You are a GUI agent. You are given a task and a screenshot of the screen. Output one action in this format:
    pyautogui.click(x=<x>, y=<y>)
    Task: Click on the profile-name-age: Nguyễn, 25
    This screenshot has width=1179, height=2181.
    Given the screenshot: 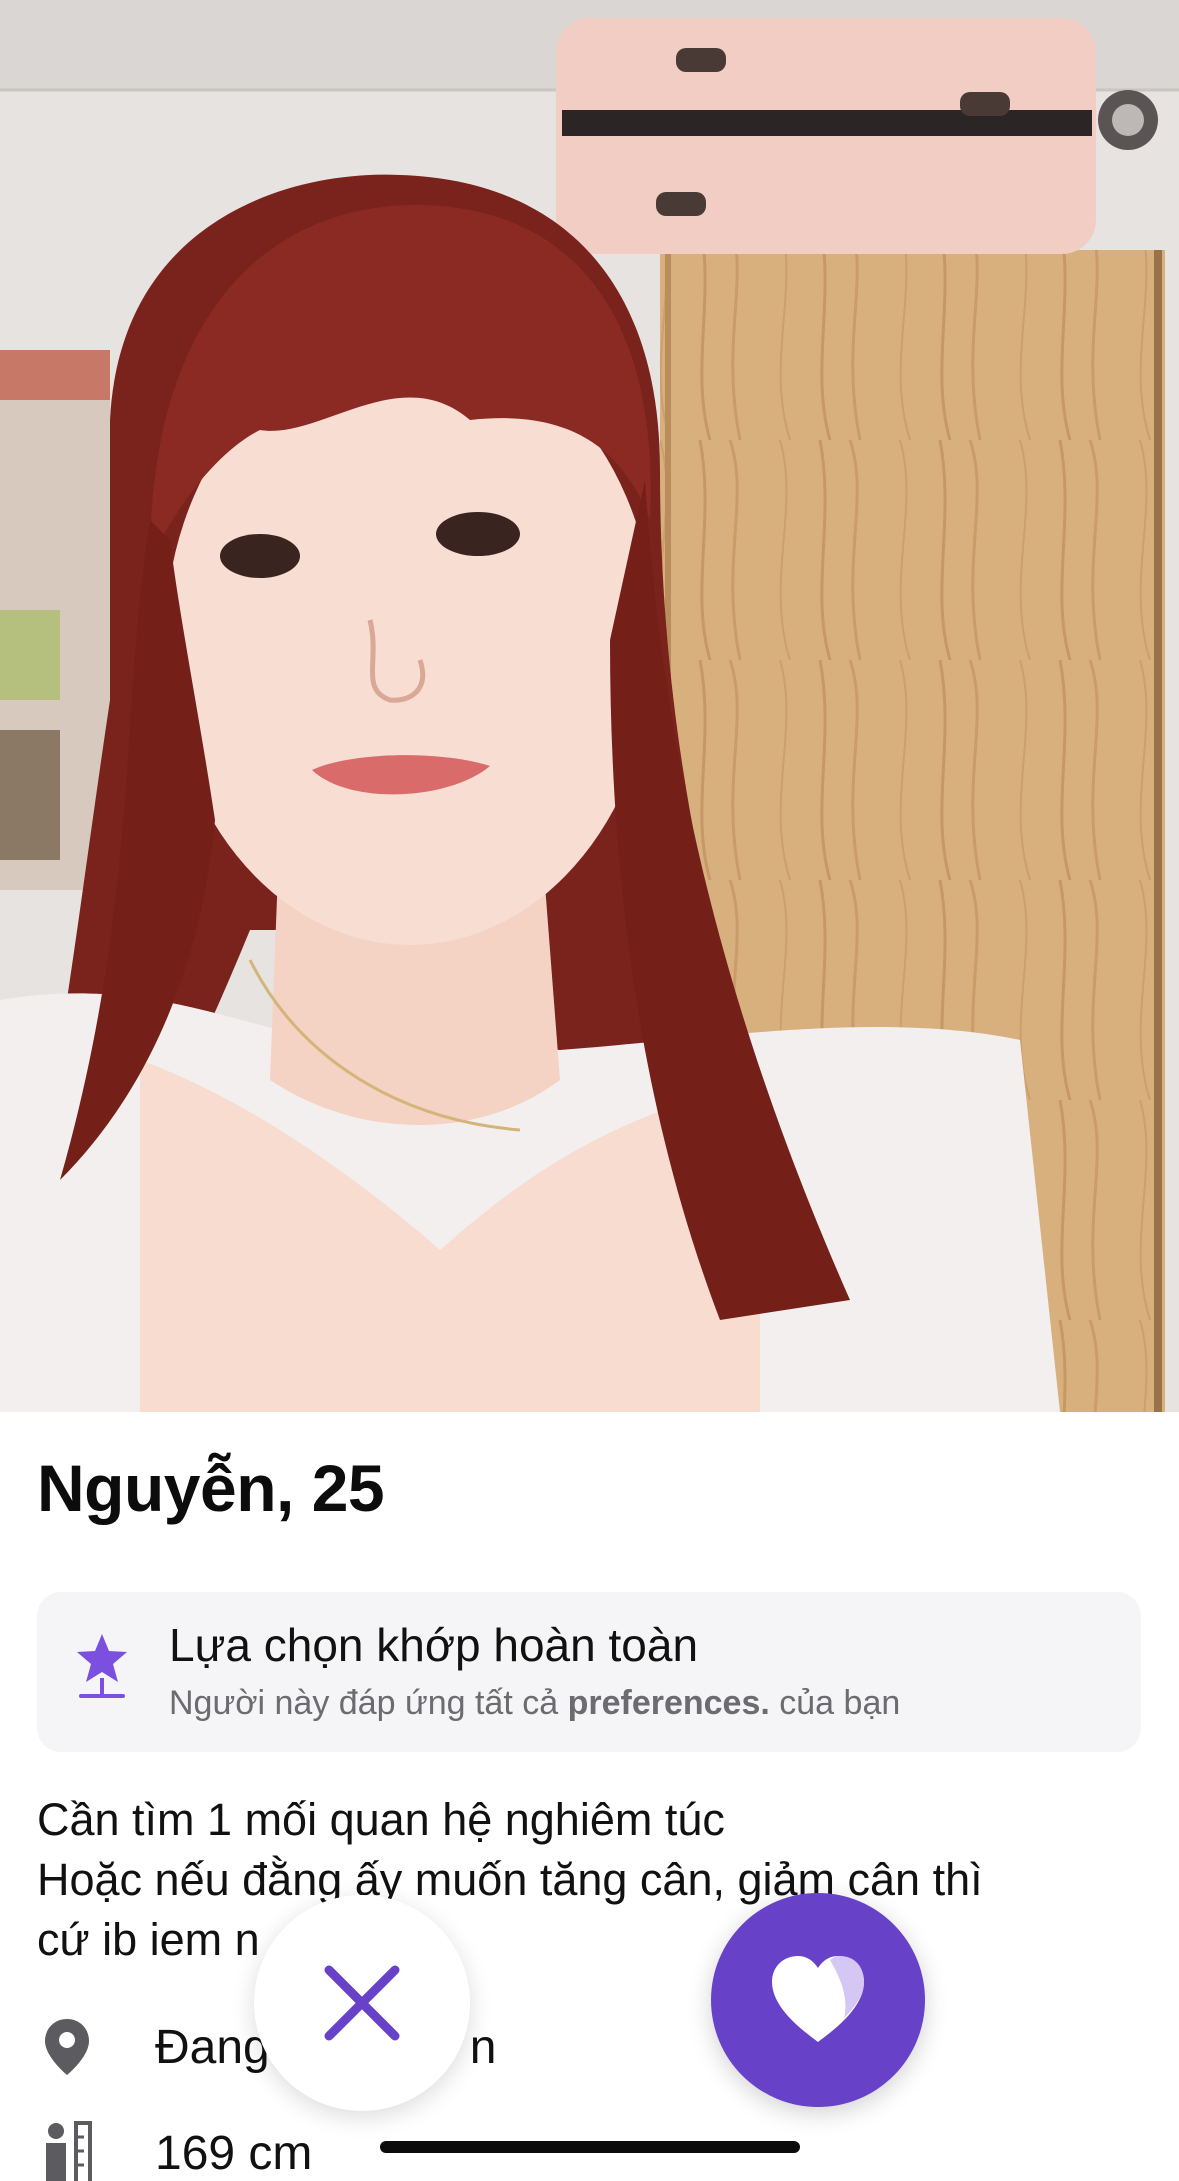 What is the action you would take?
    pyautogui.click(x=211, y=1488)
    